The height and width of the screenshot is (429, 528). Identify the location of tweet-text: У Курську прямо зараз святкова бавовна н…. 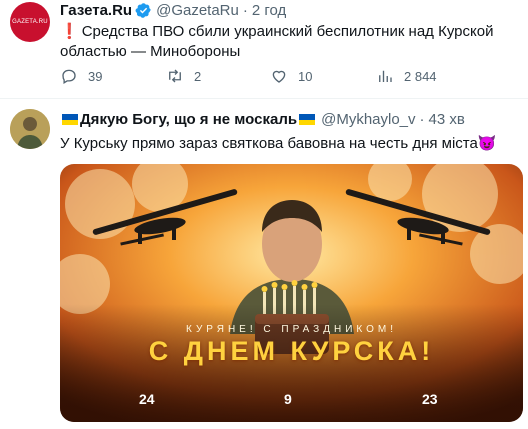
(290, 144).